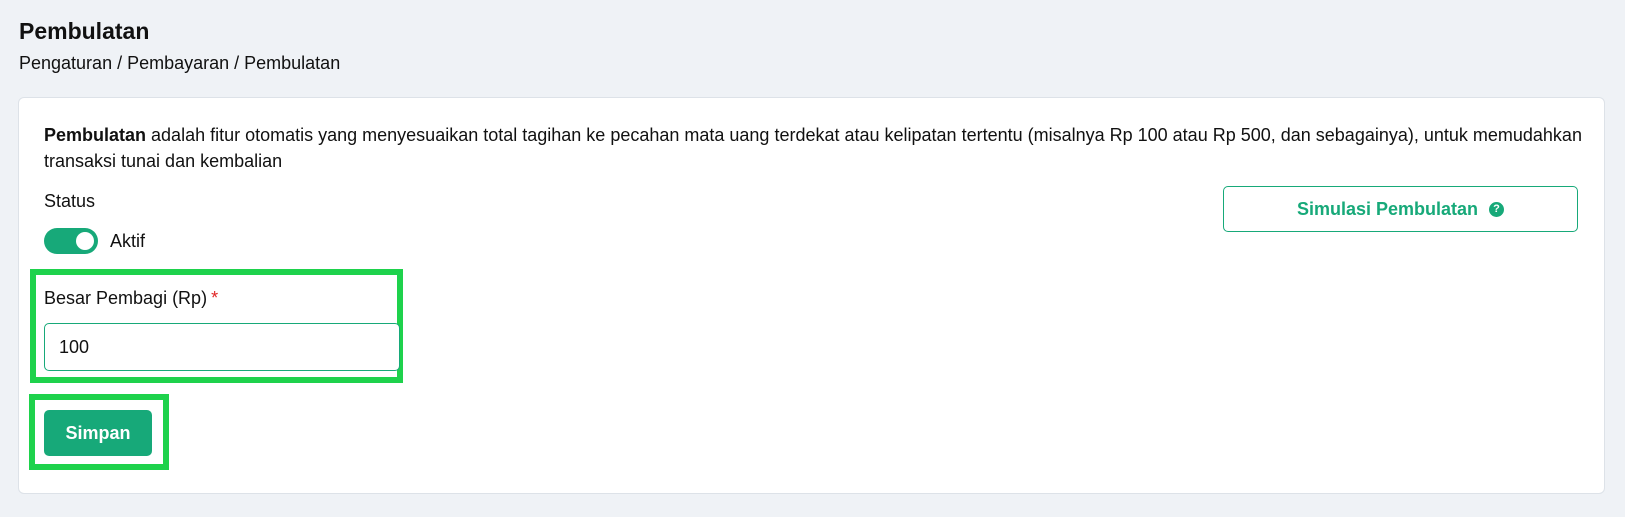 This screenshot has width=1625, height=517. What do you see at coordinates (70, 201) in the screenshot?
I see `status-label: Status` at bounding box center [70, 201].